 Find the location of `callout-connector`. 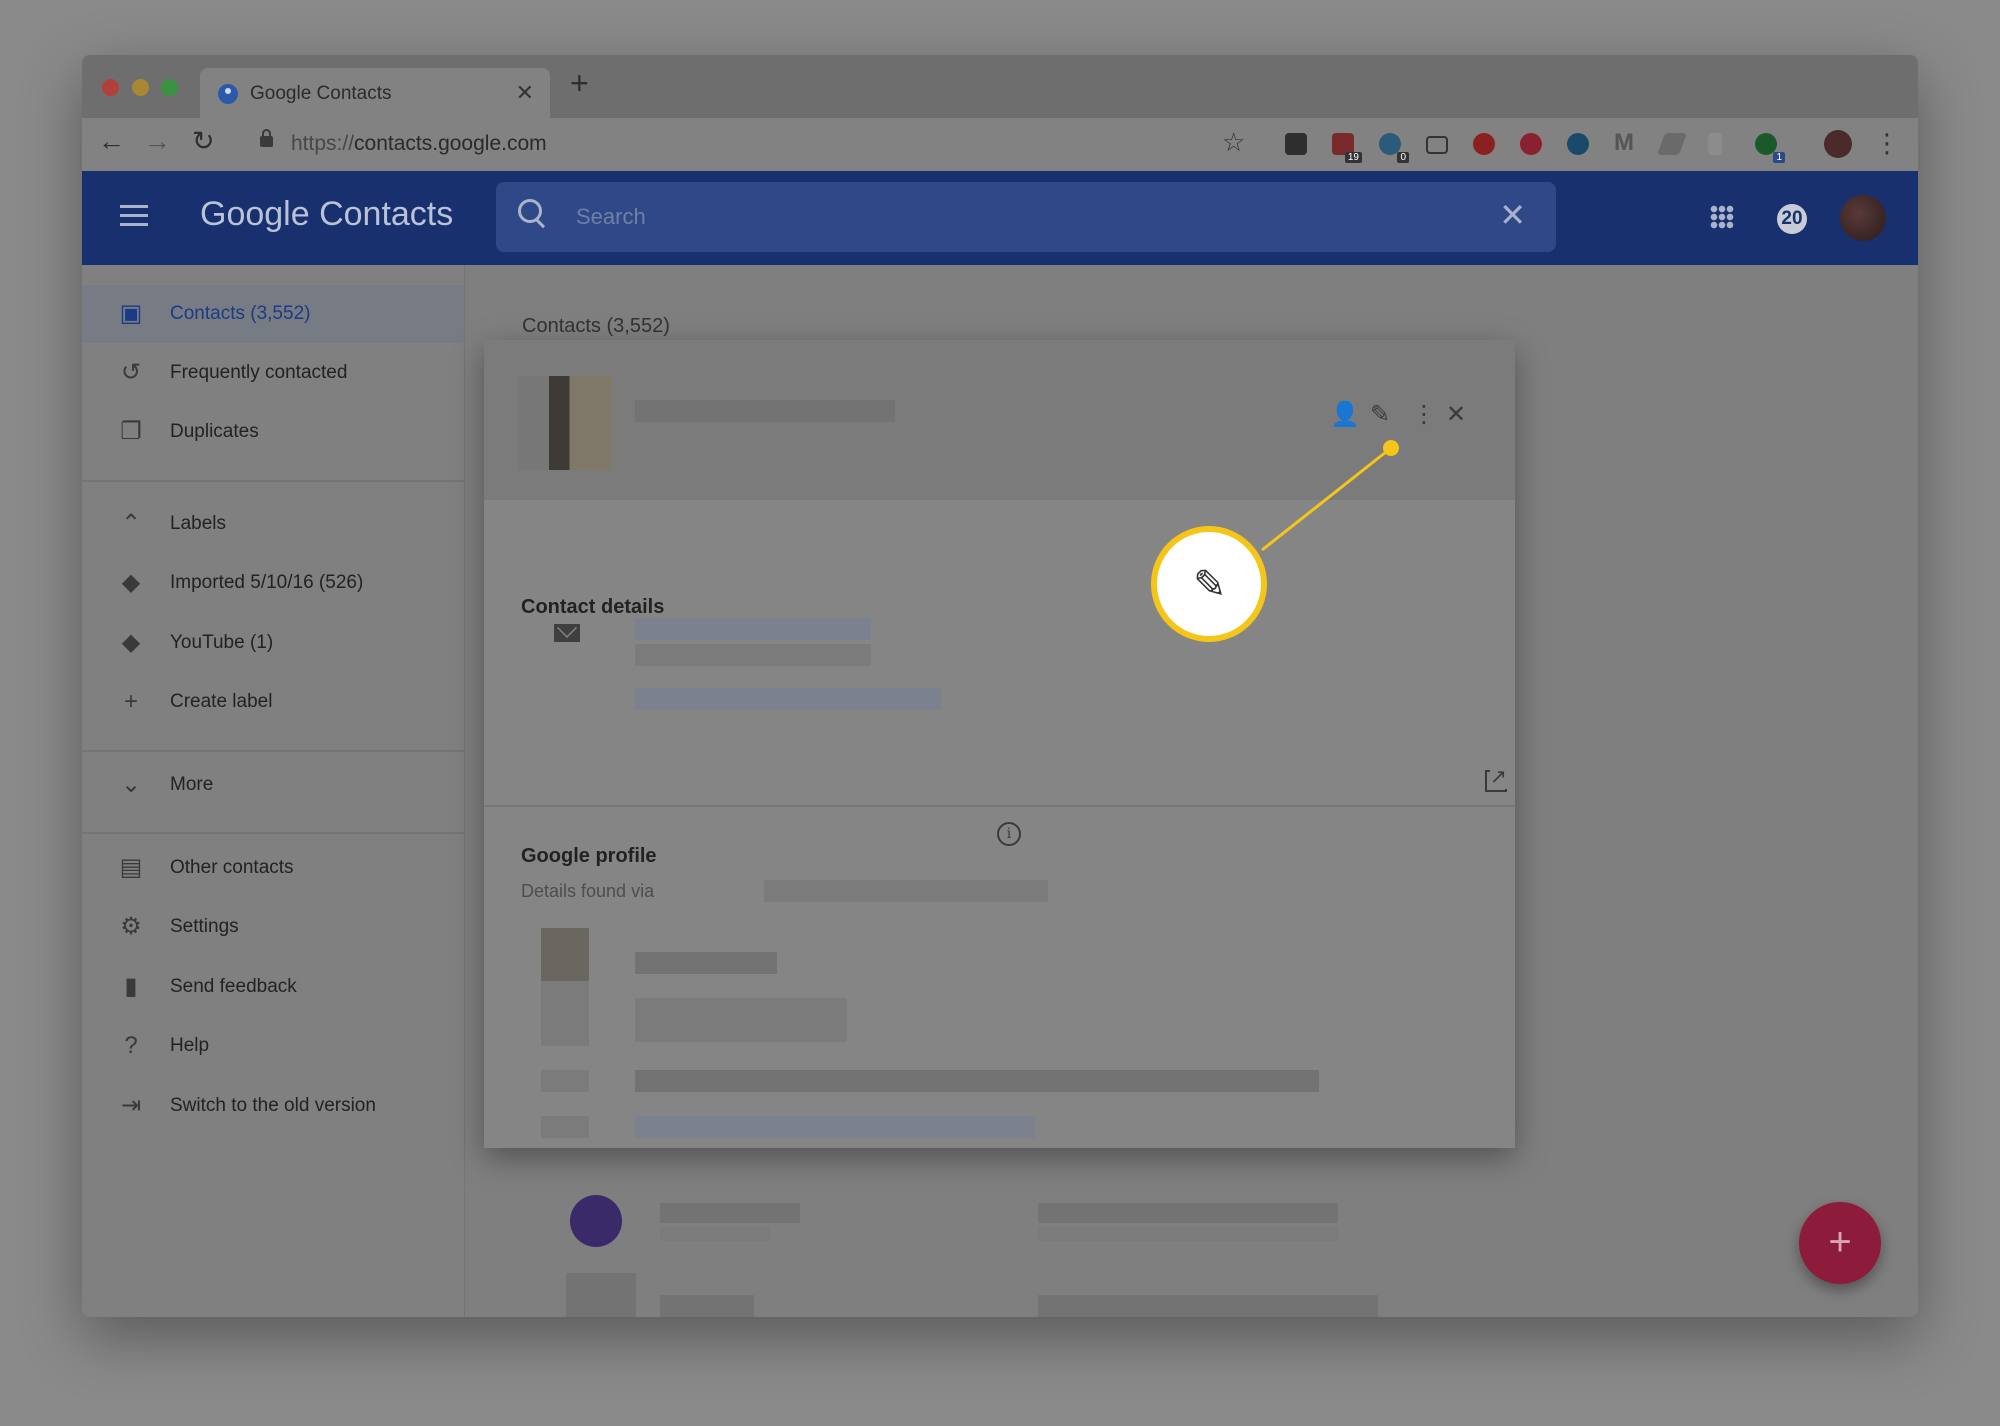

callout-connector is located at coordinates (1330, 496).